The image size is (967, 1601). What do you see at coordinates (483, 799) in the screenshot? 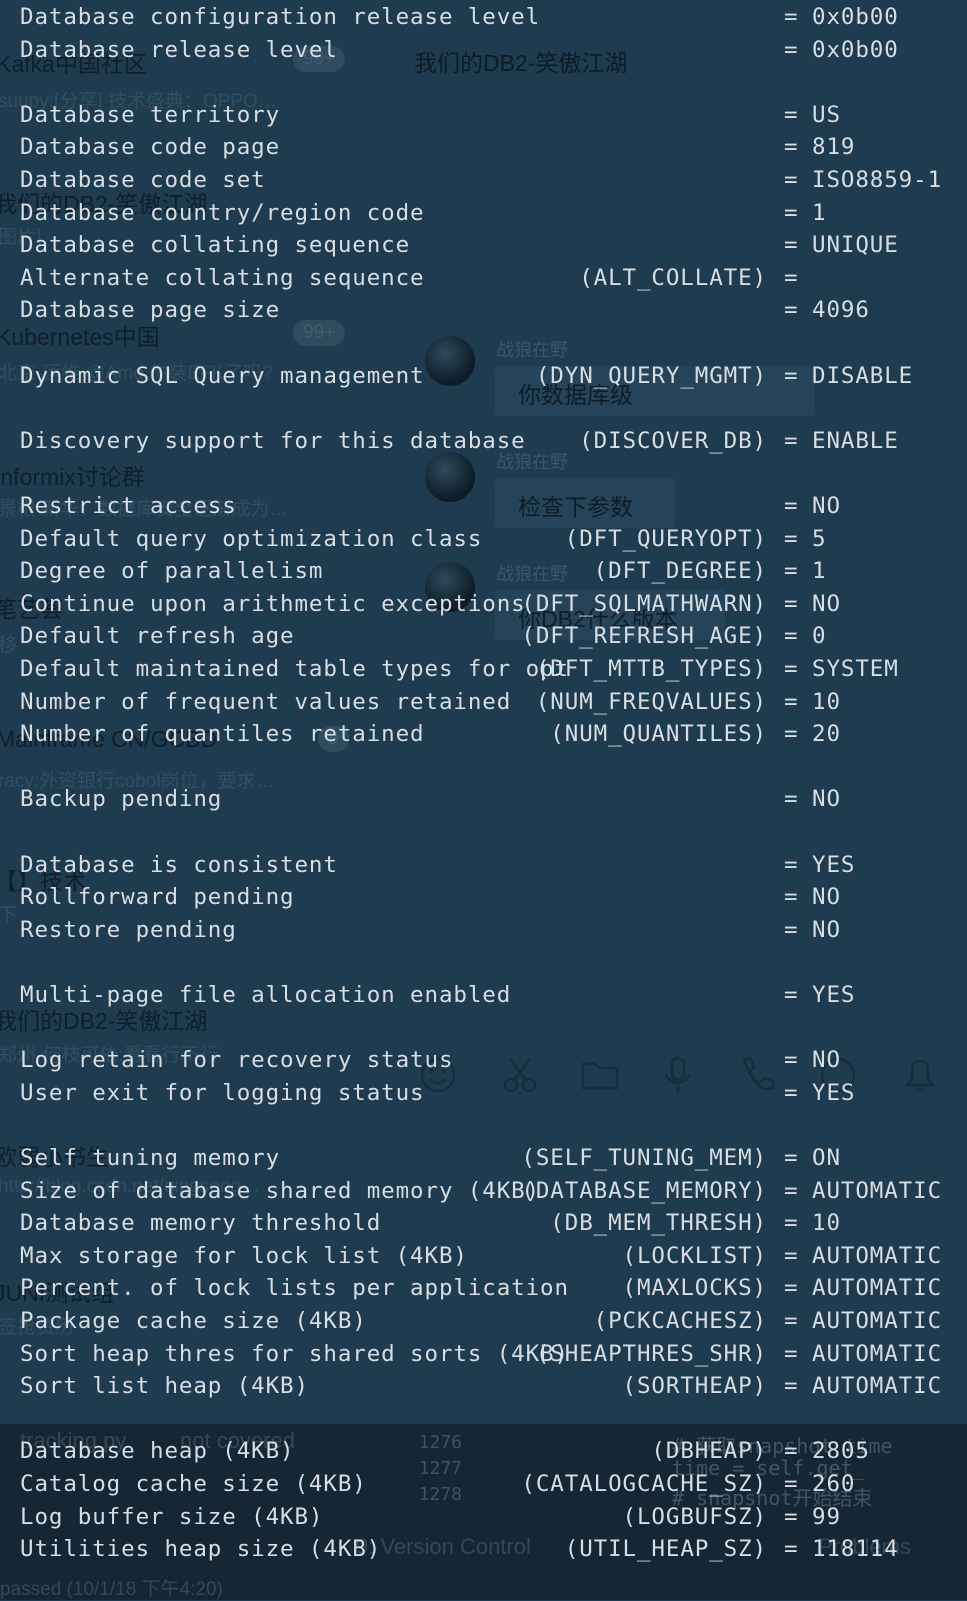
I see `config-row: Backup pending = NO` at bounding box center [483, 799].